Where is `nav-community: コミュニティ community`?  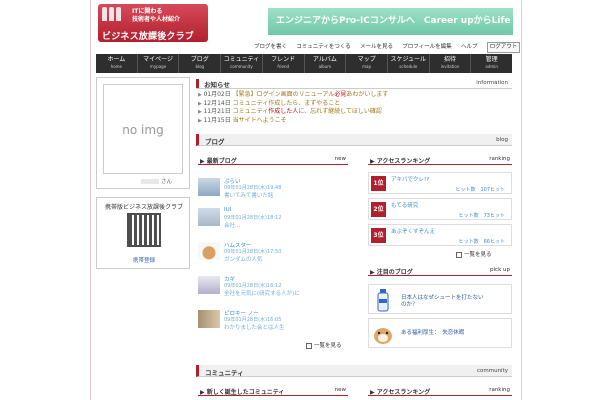 nav-community: コミュニティ community is located at coordinates (242, 63).